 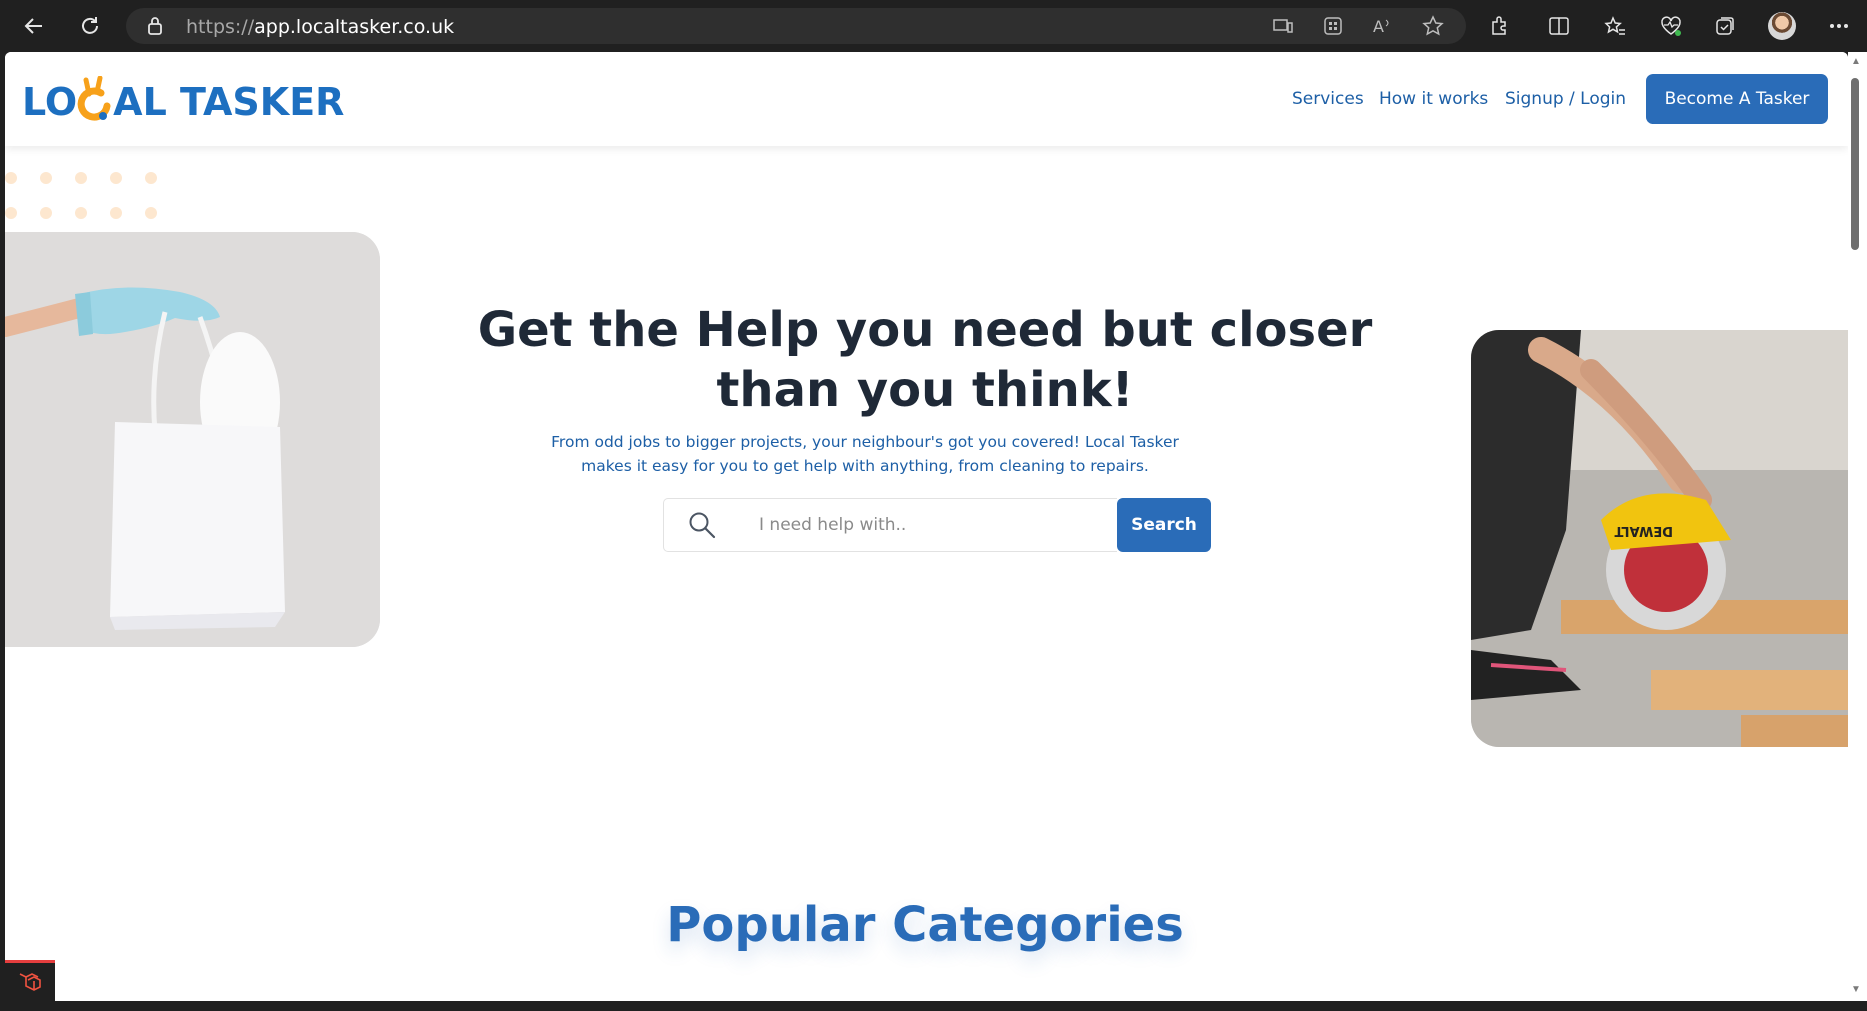 I want to click on favorites-icon, so click(x=1615, y=26).